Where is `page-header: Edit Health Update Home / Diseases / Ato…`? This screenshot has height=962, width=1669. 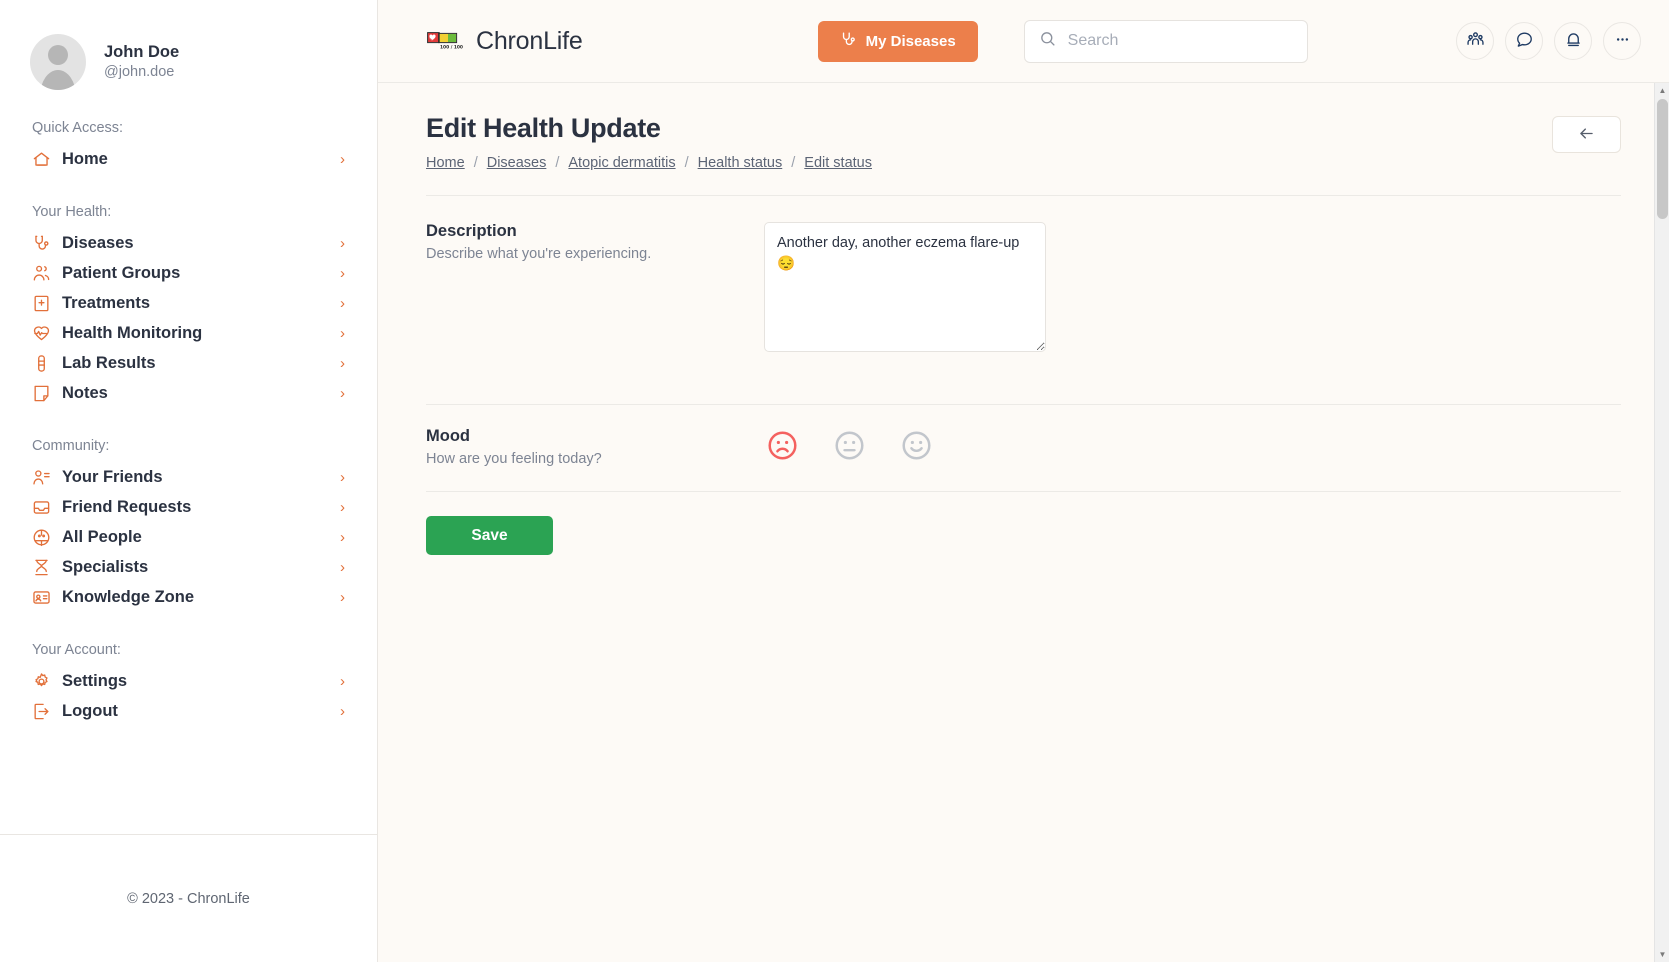
page-header: Edit Health Update Home / Diseases / Ato… is located at coordinates (1023, 142).